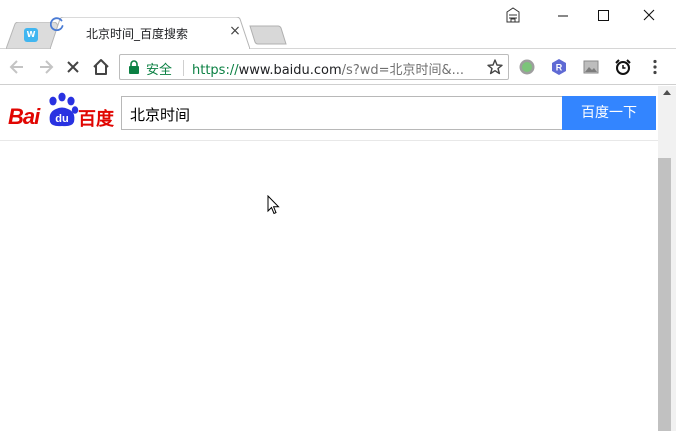 Image resolution: width=676 pixels, height=431 pixels. Describe the element at coordinates (649, 15) in the screenshot. I see `close-window-icon` at that location.